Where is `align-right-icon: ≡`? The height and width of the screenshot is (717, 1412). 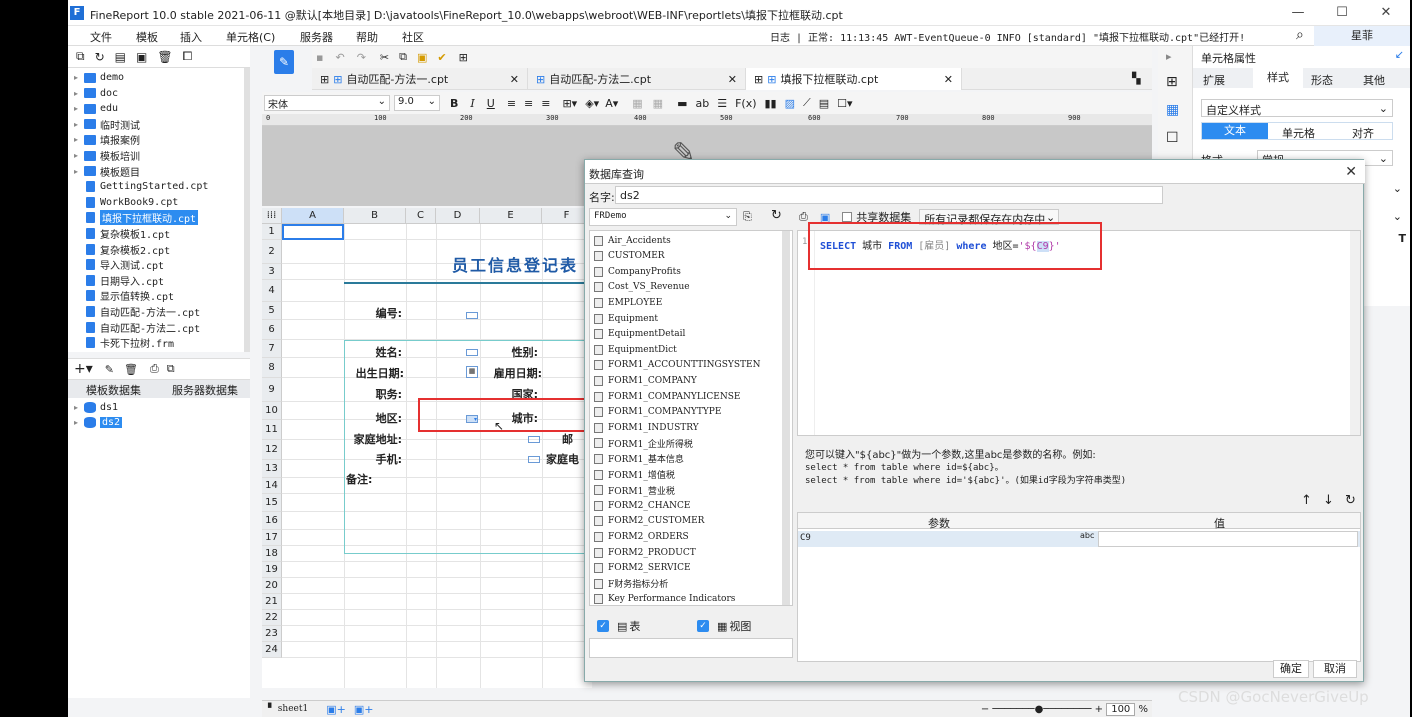
align-right-icon: ≡ is located at coordinates (545, 103).